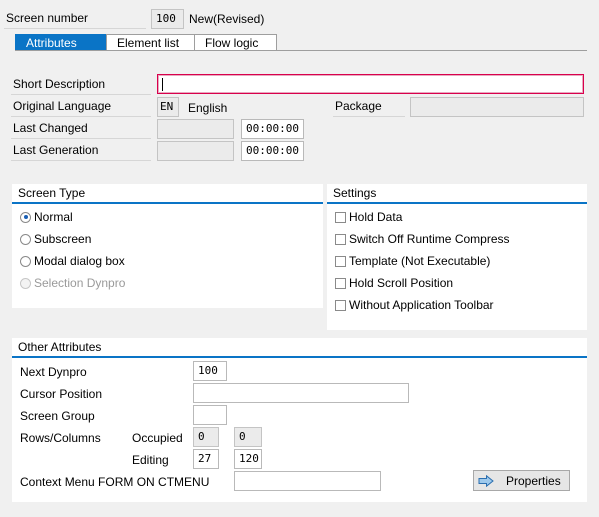 Image resolution: width=599 pixels, height=517 pixels. Describe the element at coordinates (208, 108) in the screenshot. I see `original-language-name: English` at that location.